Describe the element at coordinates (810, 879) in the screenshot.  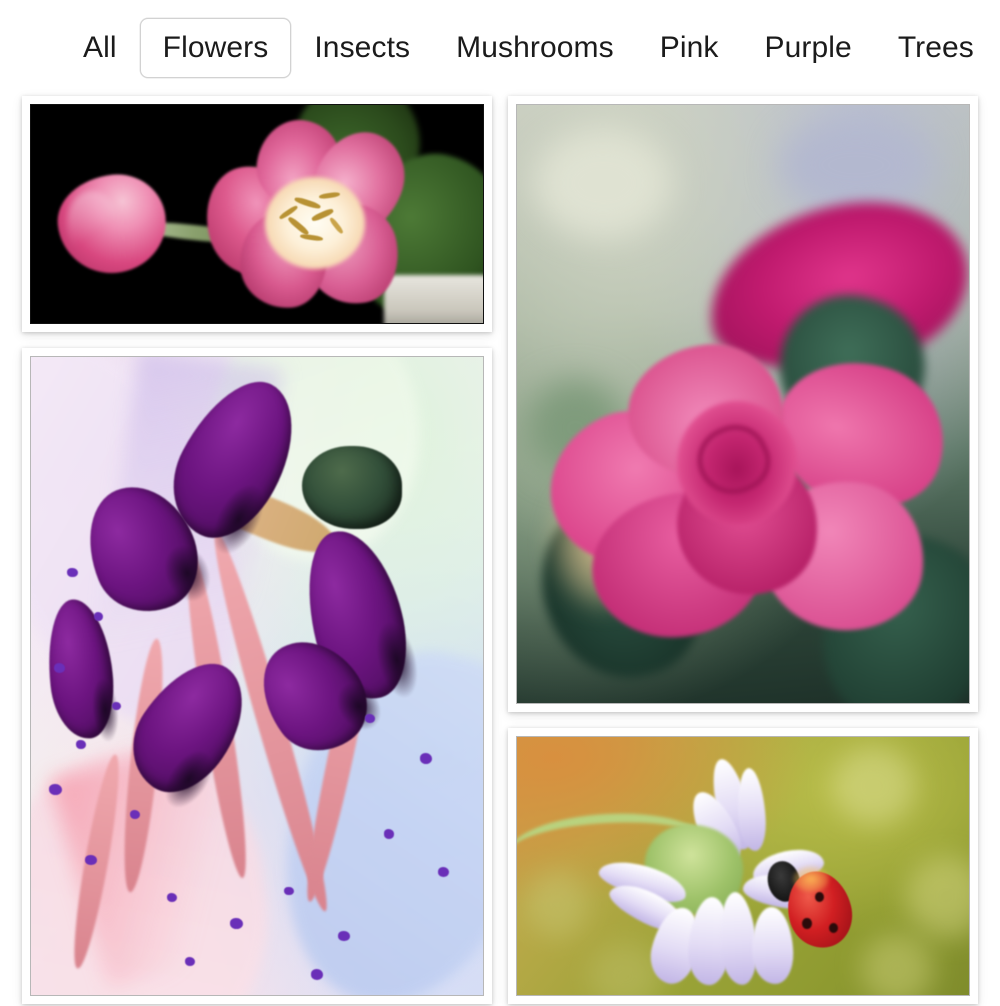
I see `ladybug-highlight` at that location.